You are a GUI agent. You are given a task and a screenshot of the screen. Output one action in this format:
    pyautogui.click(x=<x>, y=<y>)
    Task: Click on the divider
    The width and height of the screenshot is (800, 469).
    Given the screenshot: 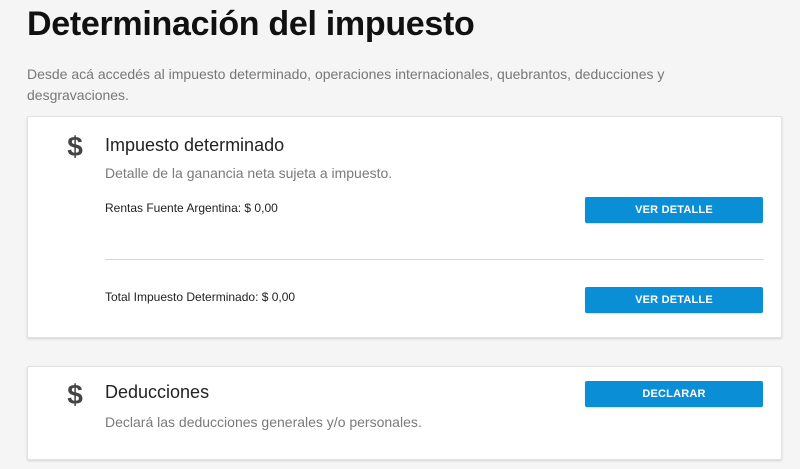 What is the action you would take?
    pyautogui.click(x=434, y=259)
    